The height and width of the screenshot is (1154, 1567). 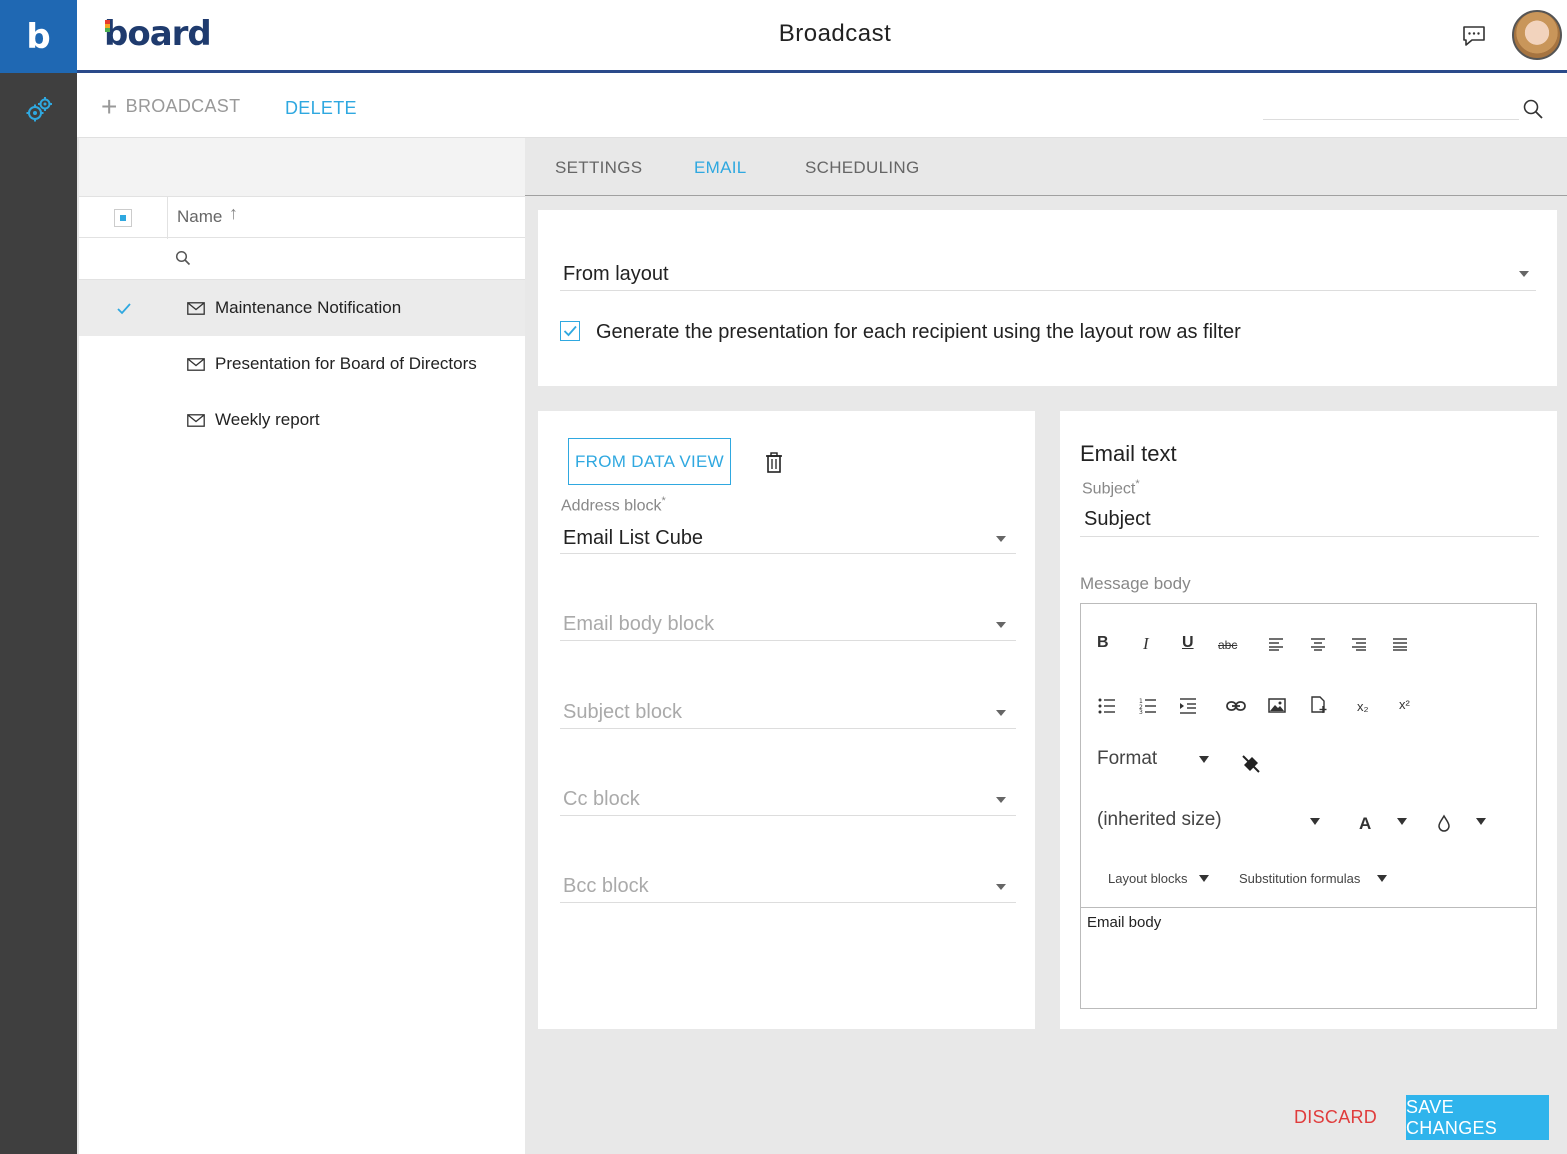 What do you see at coordinates (598, 168) in the screenshot?
I see `tab-settings: SETTINGS` at bounding box center [598, 168].